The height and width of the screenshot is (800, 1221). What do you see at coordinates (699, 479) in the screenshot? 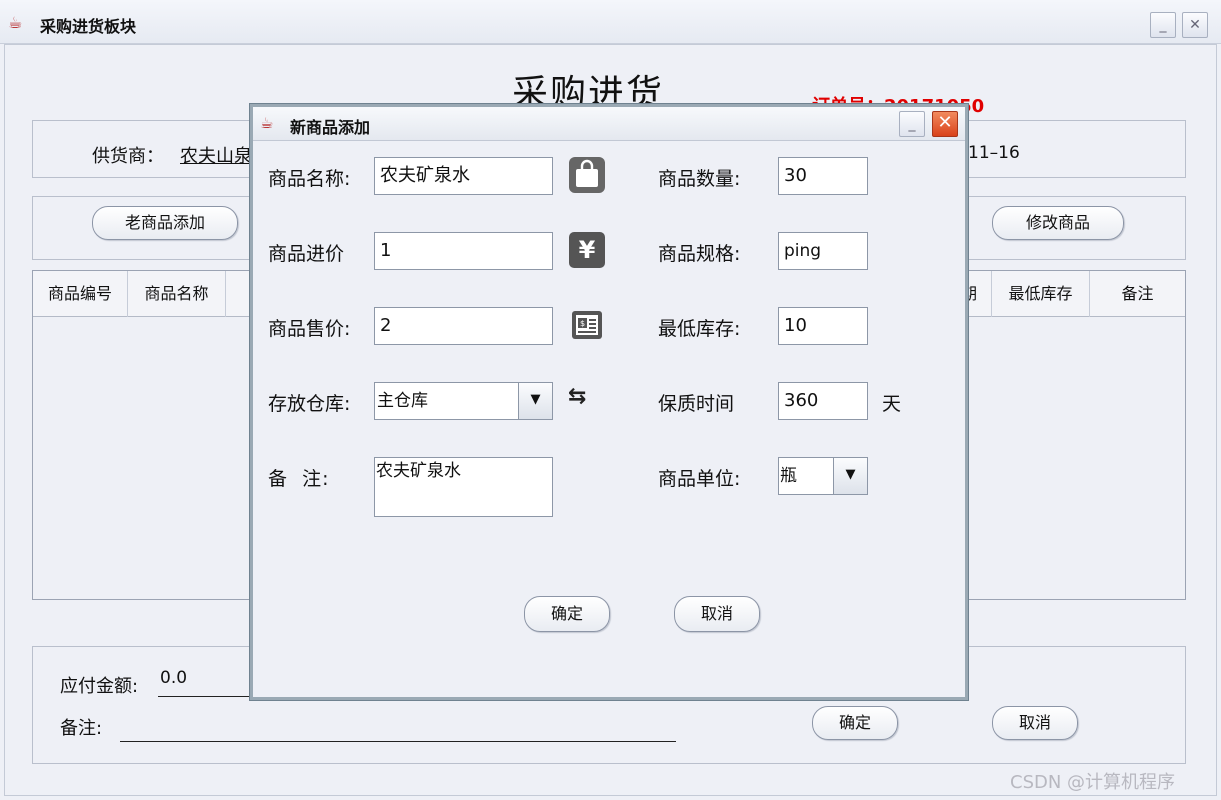
I see `goods-unit-label: 商品单位:` at bounding box center [699, 479].